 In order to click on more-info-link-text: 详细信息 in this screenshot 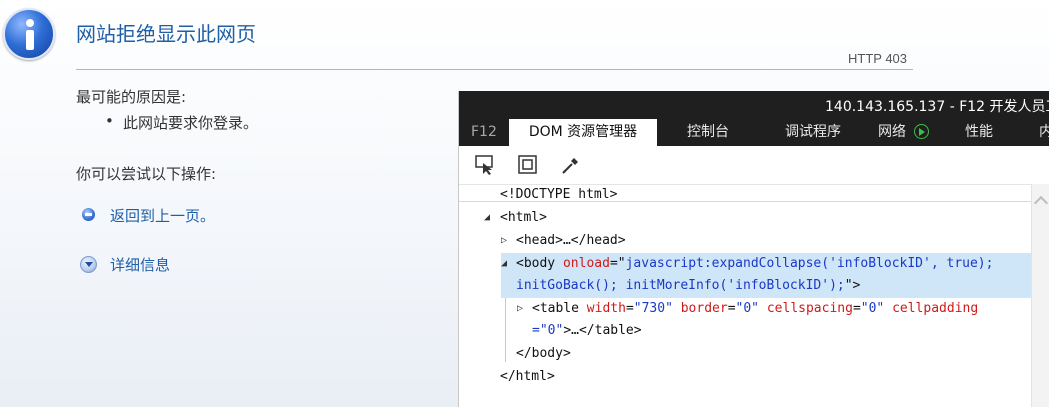, I will do `click(140, 264)`.